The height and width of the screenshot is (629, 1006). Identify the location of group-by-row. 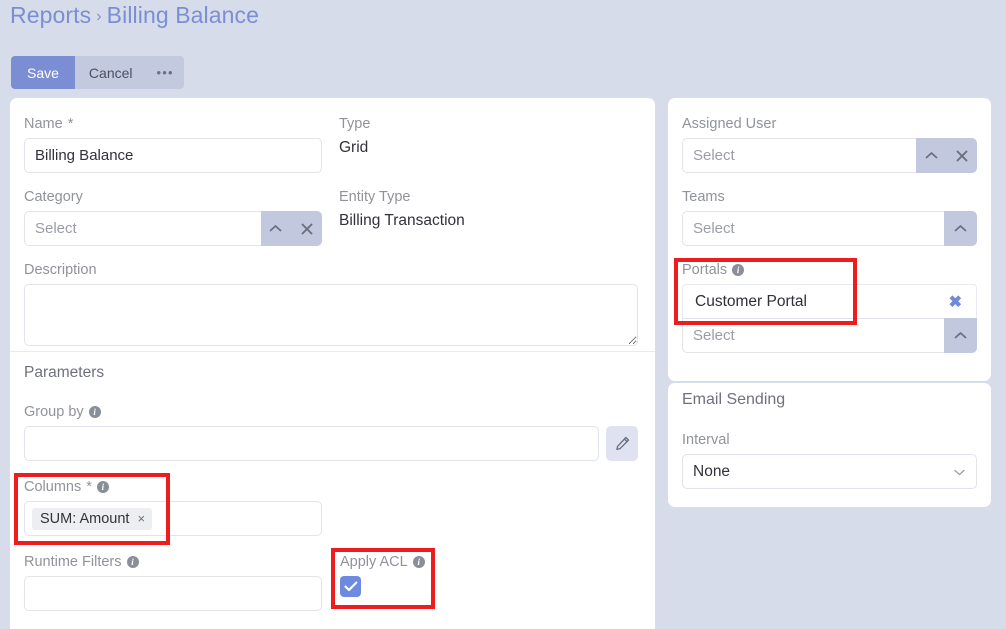
(331, 443).